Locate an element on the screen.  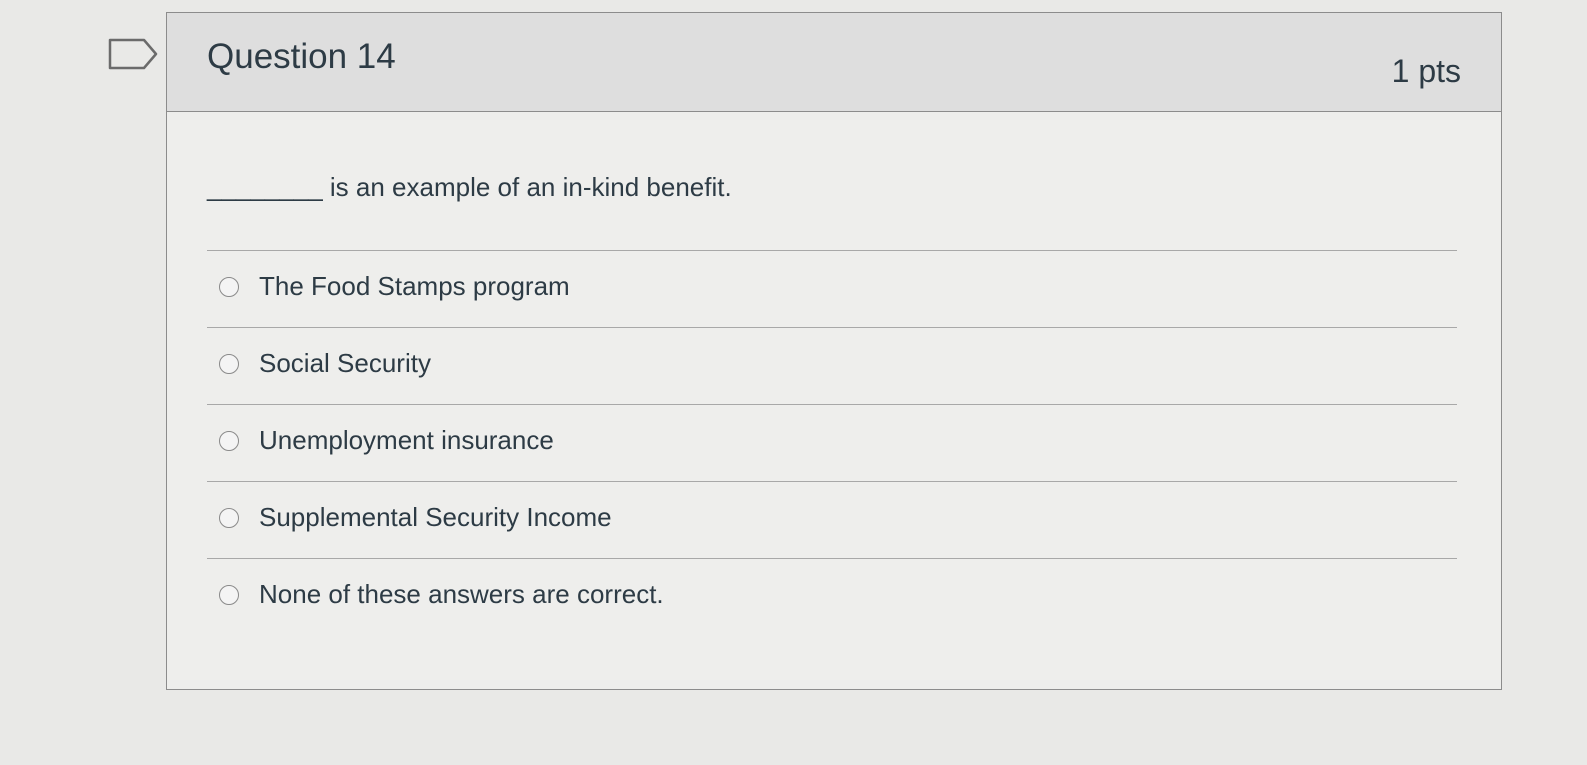
answer-label: Social Security is located at coordinates (345, 363).